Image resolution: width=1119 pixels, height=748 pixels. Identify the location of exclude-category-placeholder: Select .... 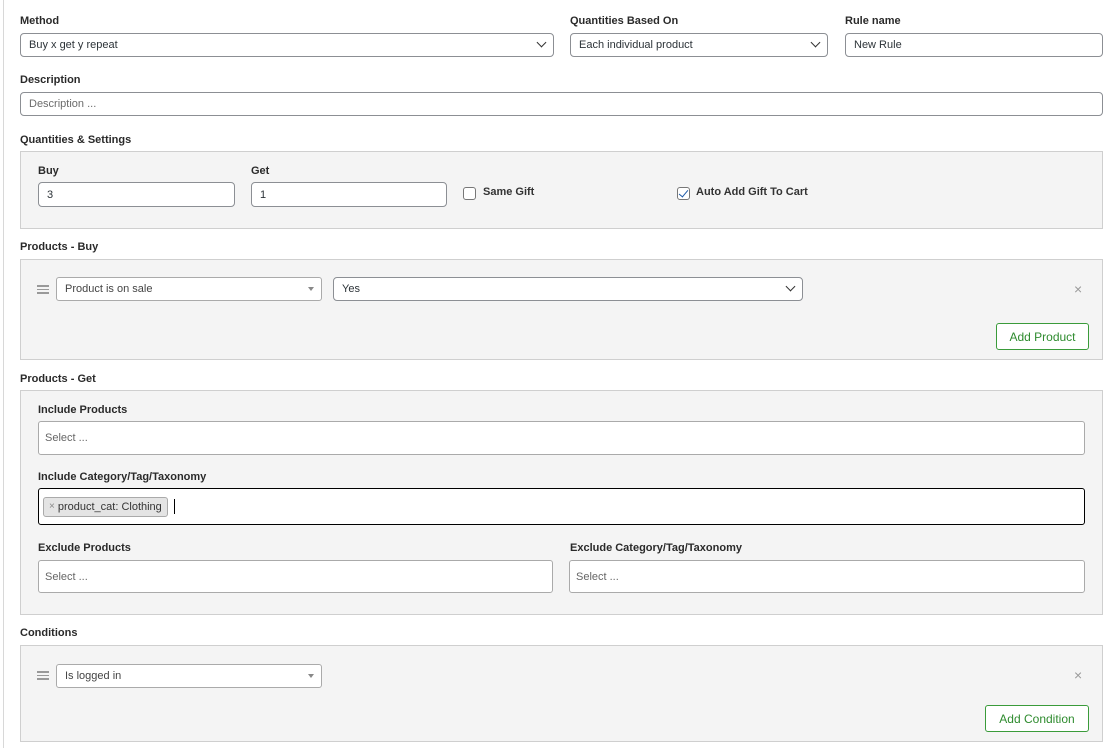
(597, 576).